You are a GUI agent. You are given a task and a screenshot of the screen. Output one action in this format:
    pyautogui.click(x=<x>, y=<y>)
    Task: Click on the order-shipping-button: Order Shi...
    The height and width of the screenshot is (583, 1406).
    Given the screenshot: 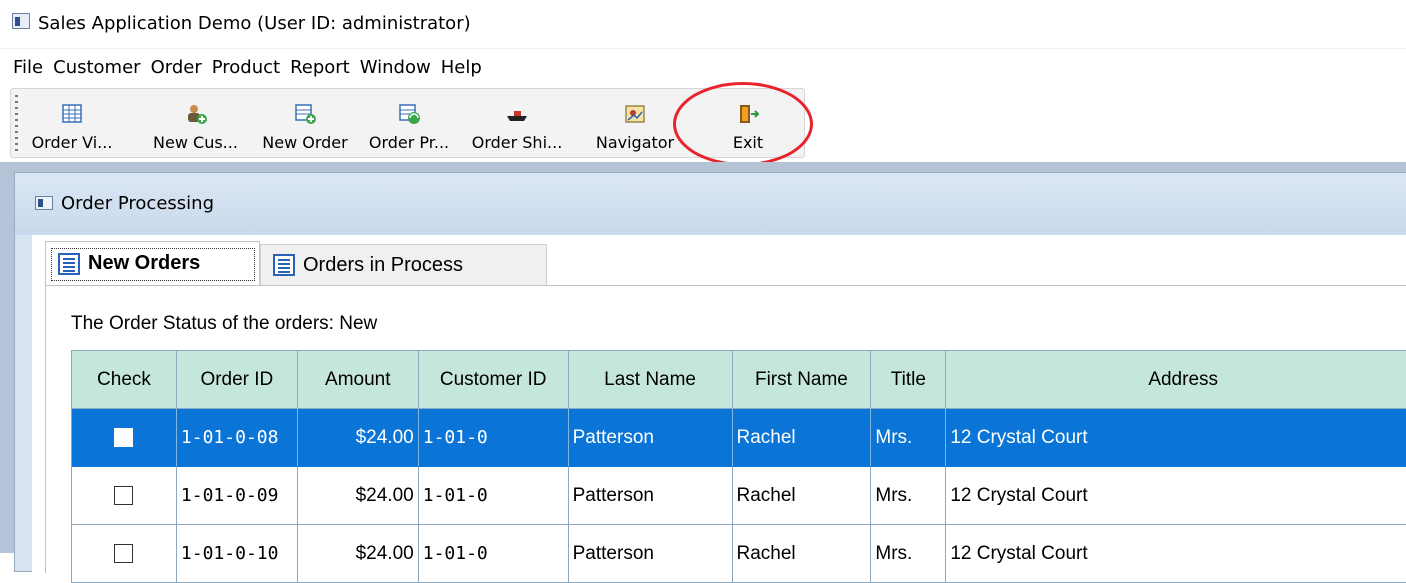 What is the action you would take?
    pyautogui.click(x=517, y=124)
    